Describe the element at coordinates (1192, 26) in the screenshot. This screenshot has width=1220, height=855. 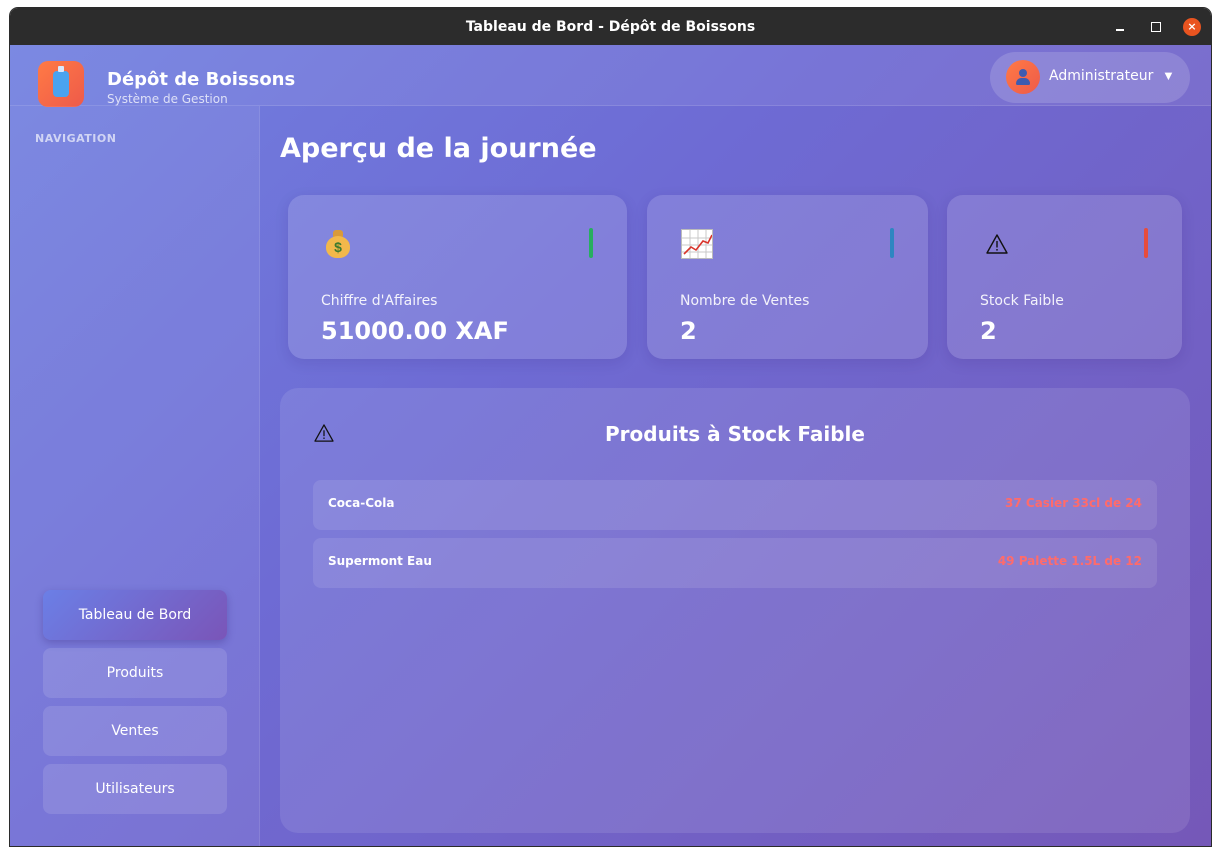
I see `close-icon: ×` at that location.